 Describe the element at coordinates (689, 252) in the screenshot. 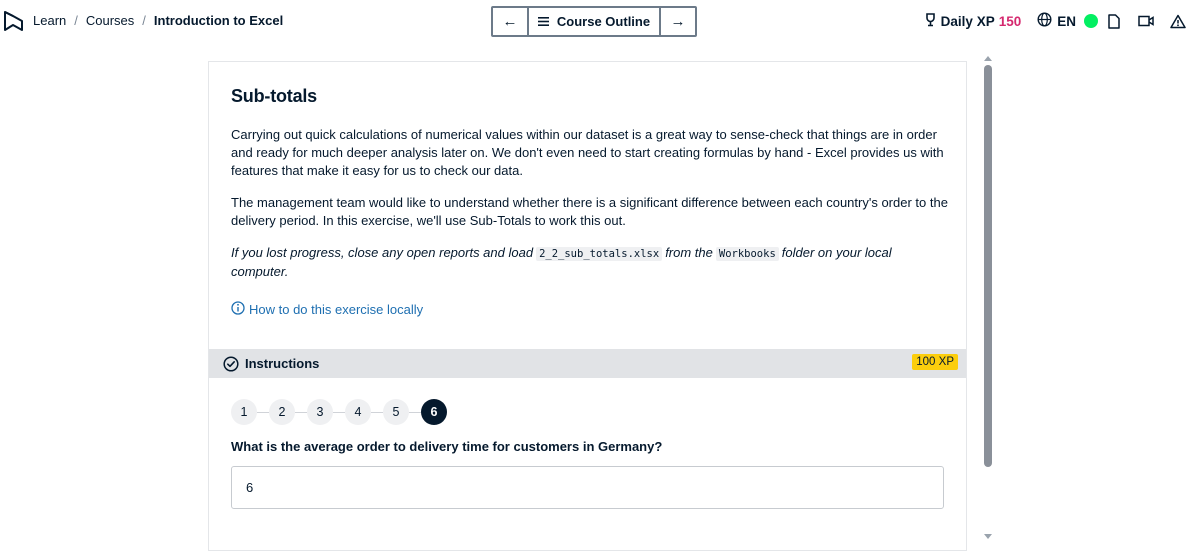

I see `note-text: from the` at that location.